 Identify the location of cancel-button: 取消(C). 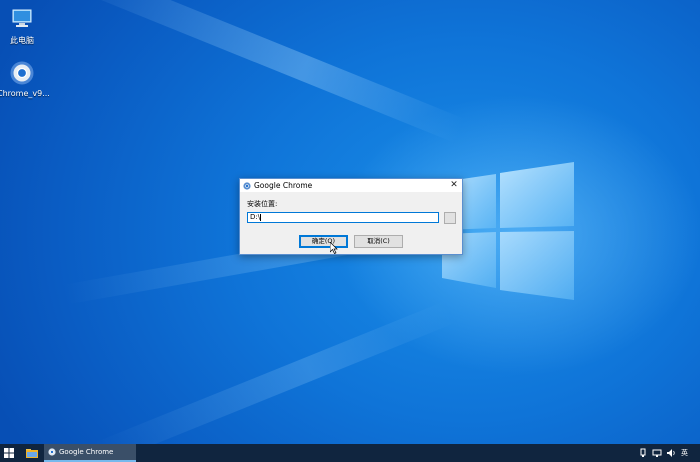
(378, 241).